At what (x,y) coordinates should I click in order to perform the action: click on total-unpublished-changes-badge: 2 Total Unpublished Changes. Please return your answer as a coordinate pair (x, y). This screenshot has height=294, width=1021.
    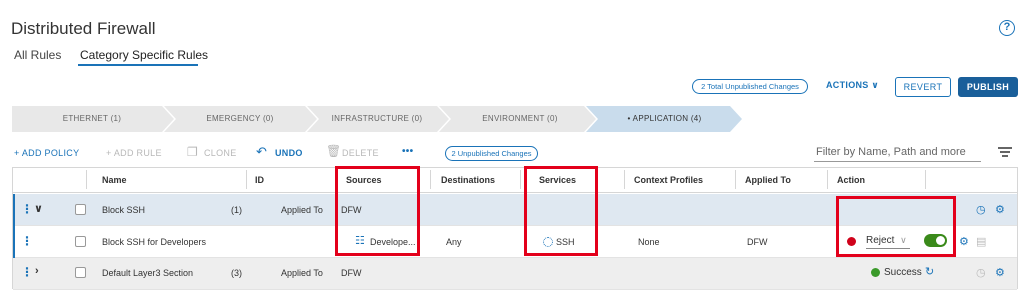
    Looking at the image, I should click on (750, 86).